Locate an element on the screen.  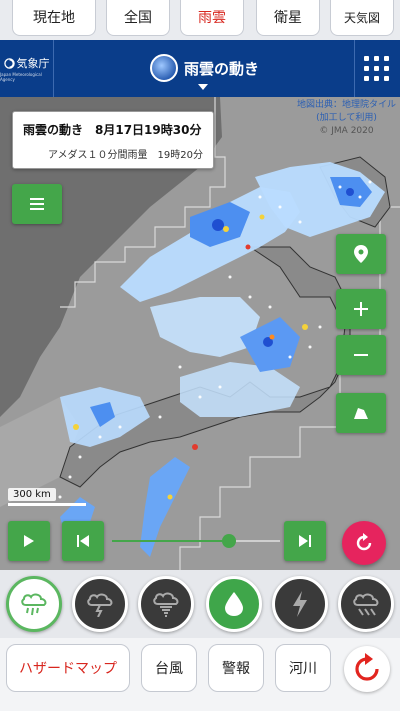
type-rain-cloud is located at coordinates (34, 604).